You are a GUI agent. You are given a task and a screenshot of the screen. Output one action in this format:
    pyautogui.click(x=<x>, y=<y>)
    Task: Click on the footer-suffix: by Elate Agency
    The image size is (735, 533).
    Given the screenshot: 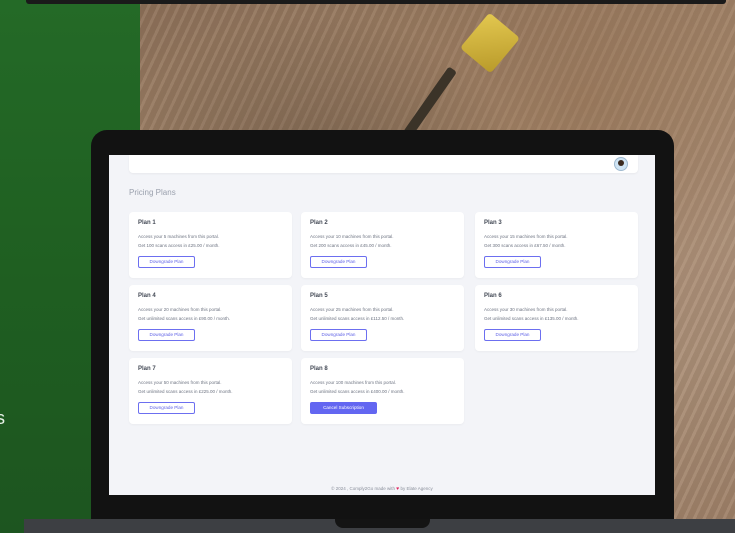 What is the action you would take?
    pyautogui.click(x=416, y=488)
    